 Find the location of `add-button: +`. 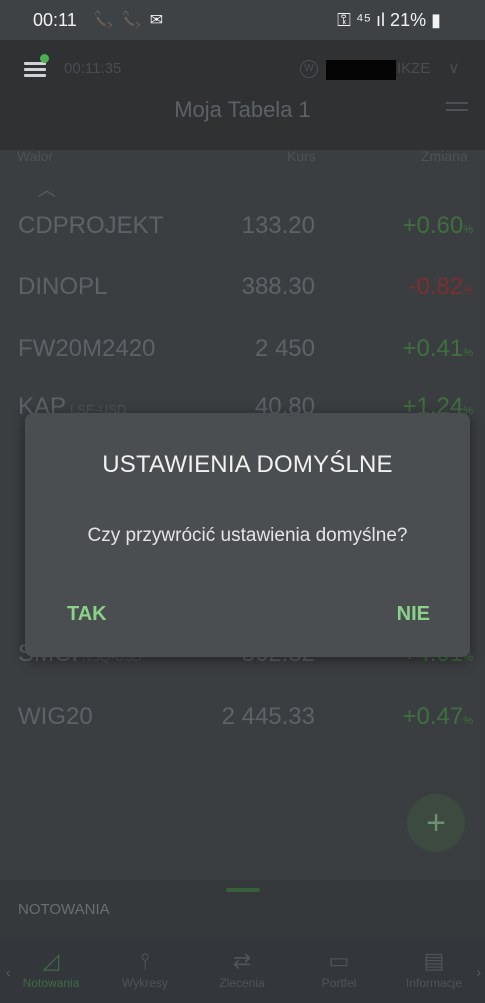

add-button: + is located at coordinates (436, 823).